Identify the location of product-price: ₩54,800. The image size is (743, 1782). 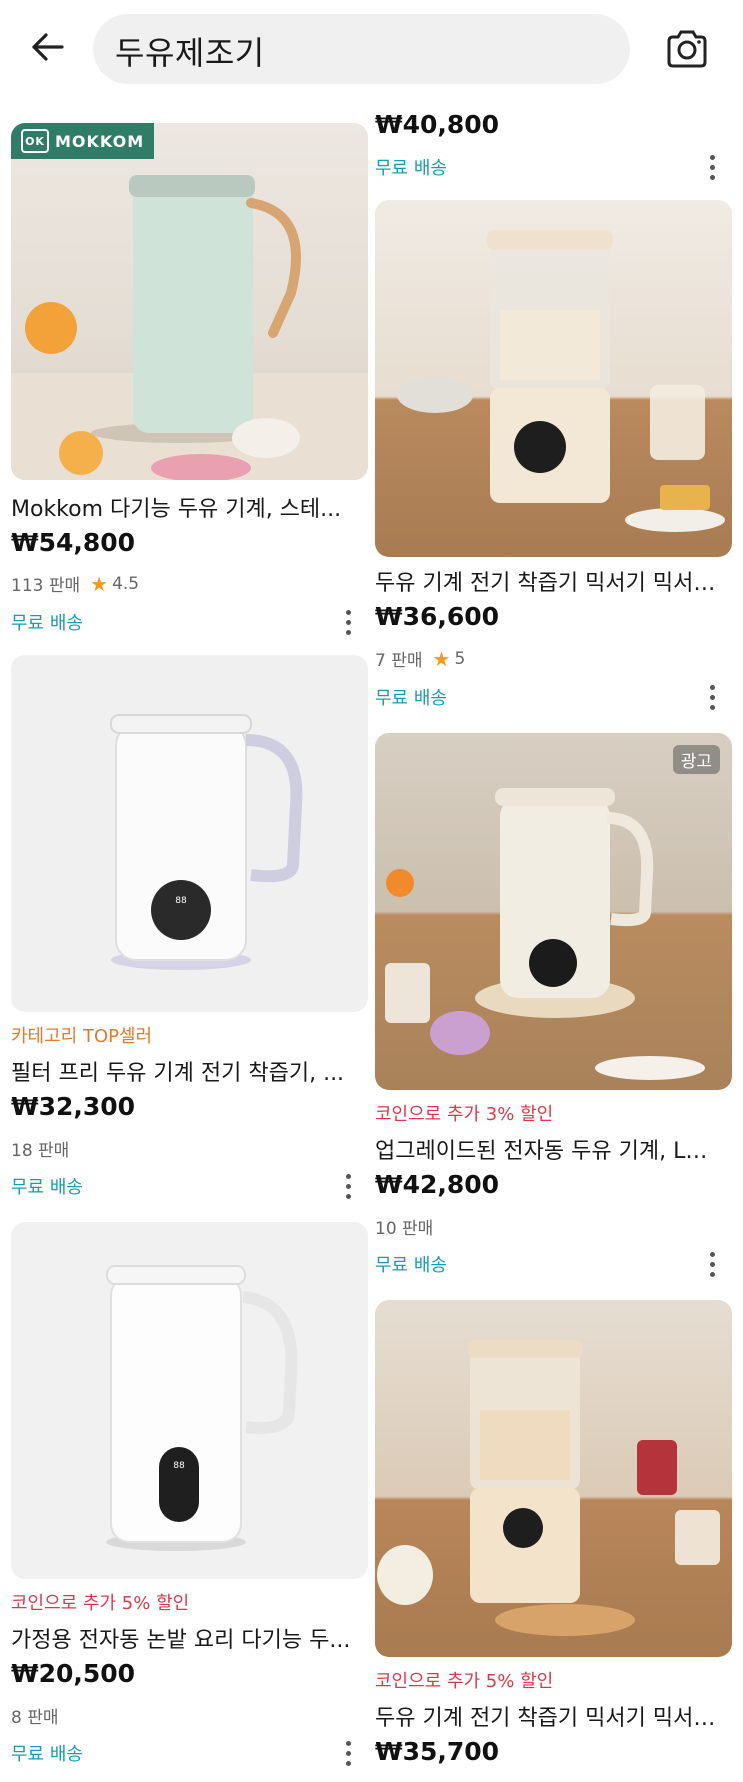
(73, 542).